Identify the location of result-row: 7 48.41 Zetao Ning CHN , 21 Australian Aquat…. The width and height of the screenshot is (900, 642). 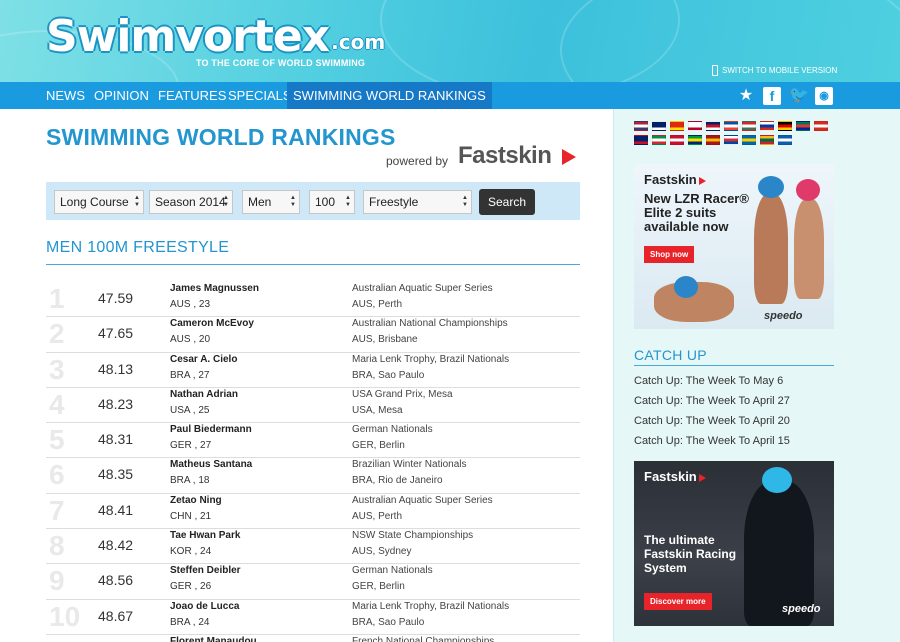
(313, 512).